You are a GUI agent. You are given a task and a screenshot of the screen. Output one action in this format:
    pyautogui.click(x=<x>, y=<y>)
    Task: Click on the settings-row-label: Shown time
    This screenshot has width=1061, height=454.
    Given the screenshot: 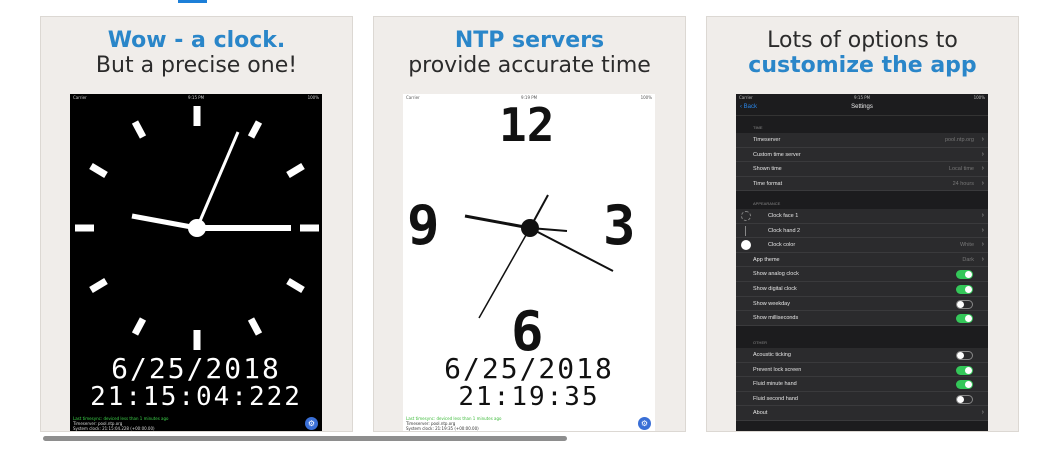 What is the action you would take?
    pyautogui.click(x=767, y=169)
    